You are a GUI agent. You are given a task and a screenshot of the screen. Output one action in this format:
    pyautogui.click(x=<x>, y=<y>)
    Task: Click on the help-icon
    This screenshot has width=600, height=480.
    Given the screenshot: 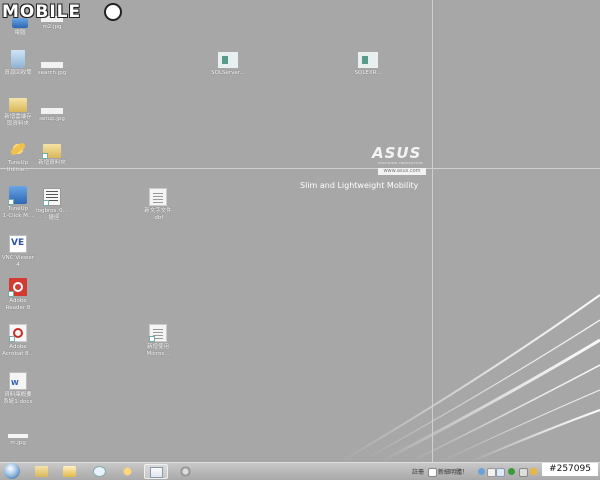 What is the action you would take?
    pyautogui.click(x=491, y=472)
    